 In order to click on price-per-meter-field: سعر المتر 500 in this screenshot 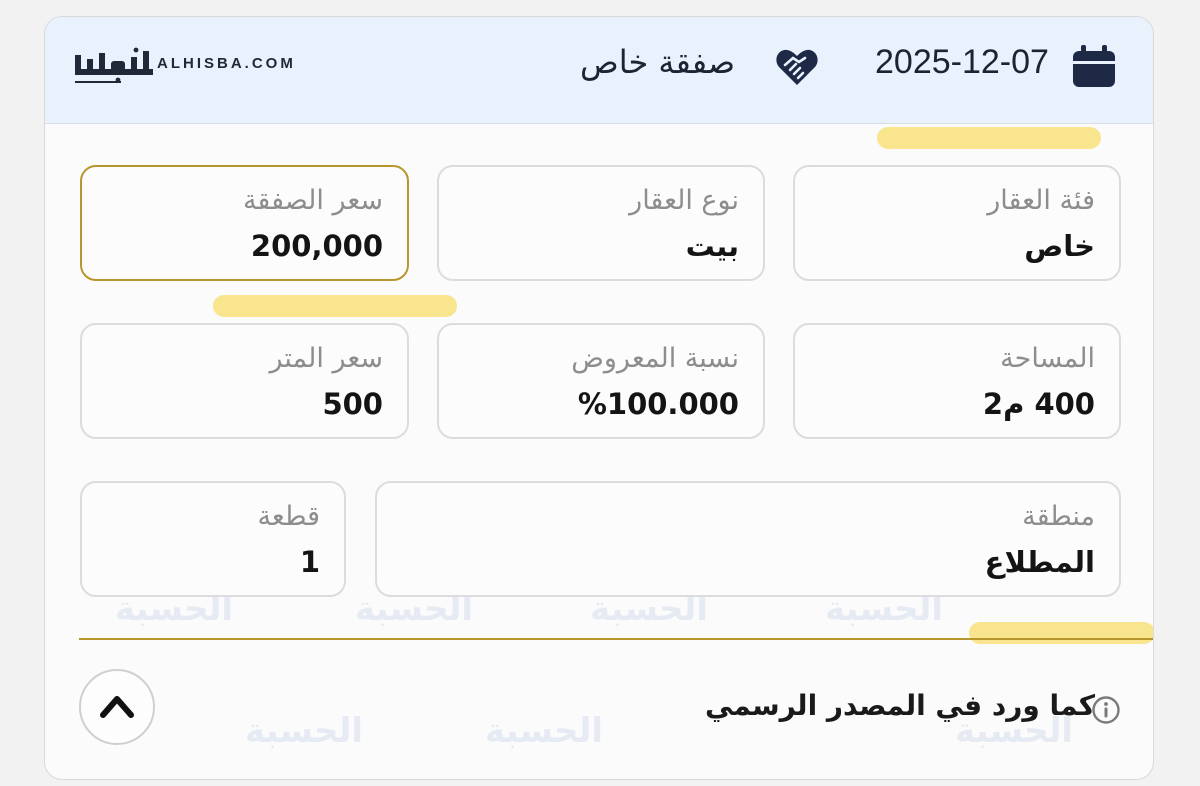, I will do `click(244, 381)`.